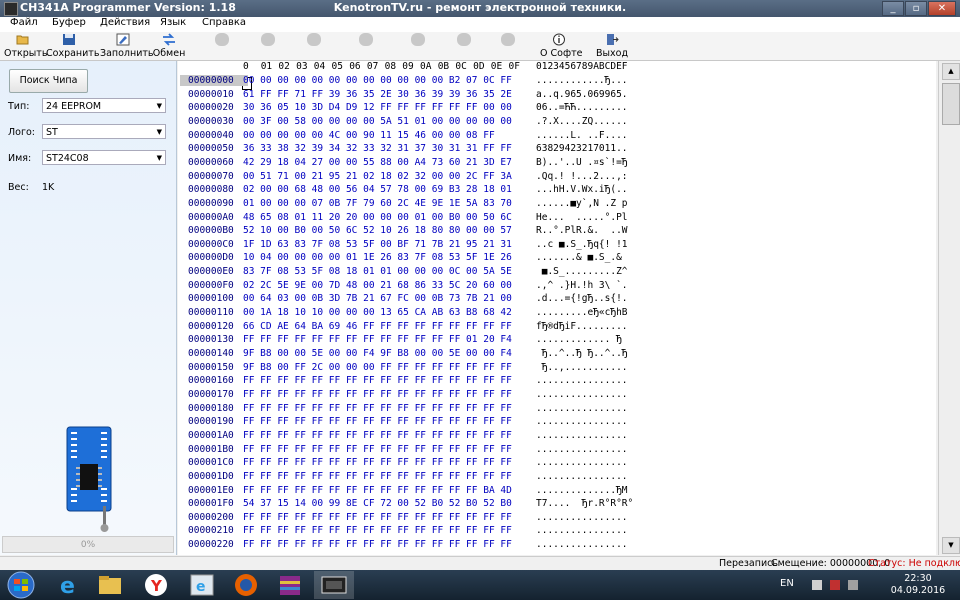  What do you see at coordinates (893, 8) in the screenshot?
I see `minimize-button: _` at bounding box center [893, 8].